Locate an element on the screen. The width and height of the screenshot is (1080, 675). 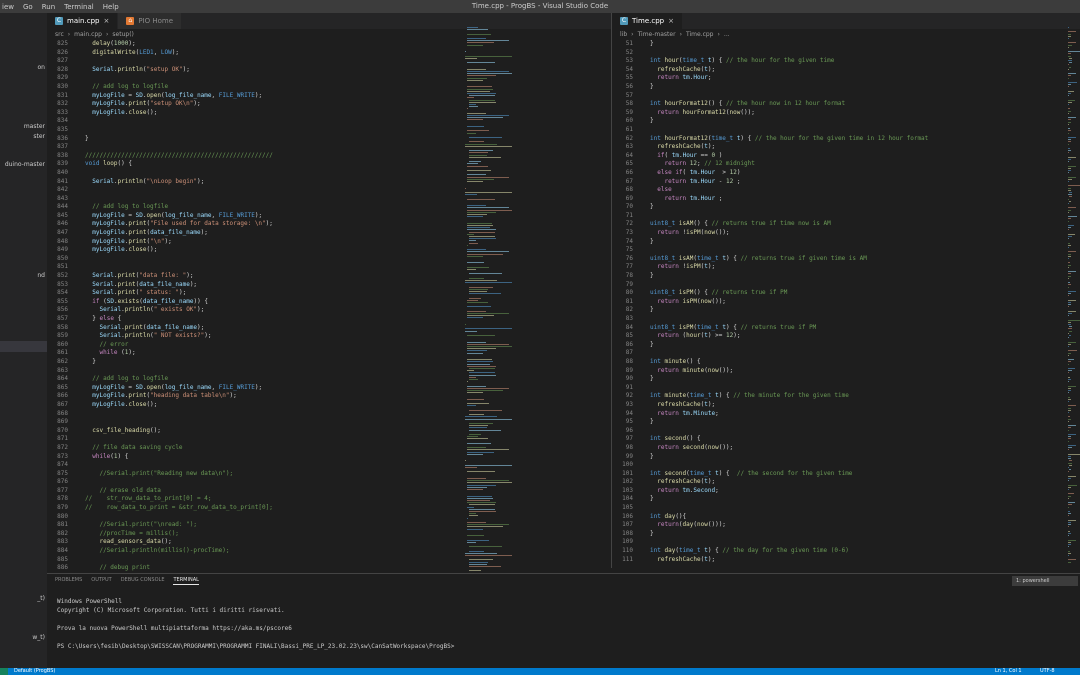
code-line: return second(now()); is located at coordinates (789, 448).